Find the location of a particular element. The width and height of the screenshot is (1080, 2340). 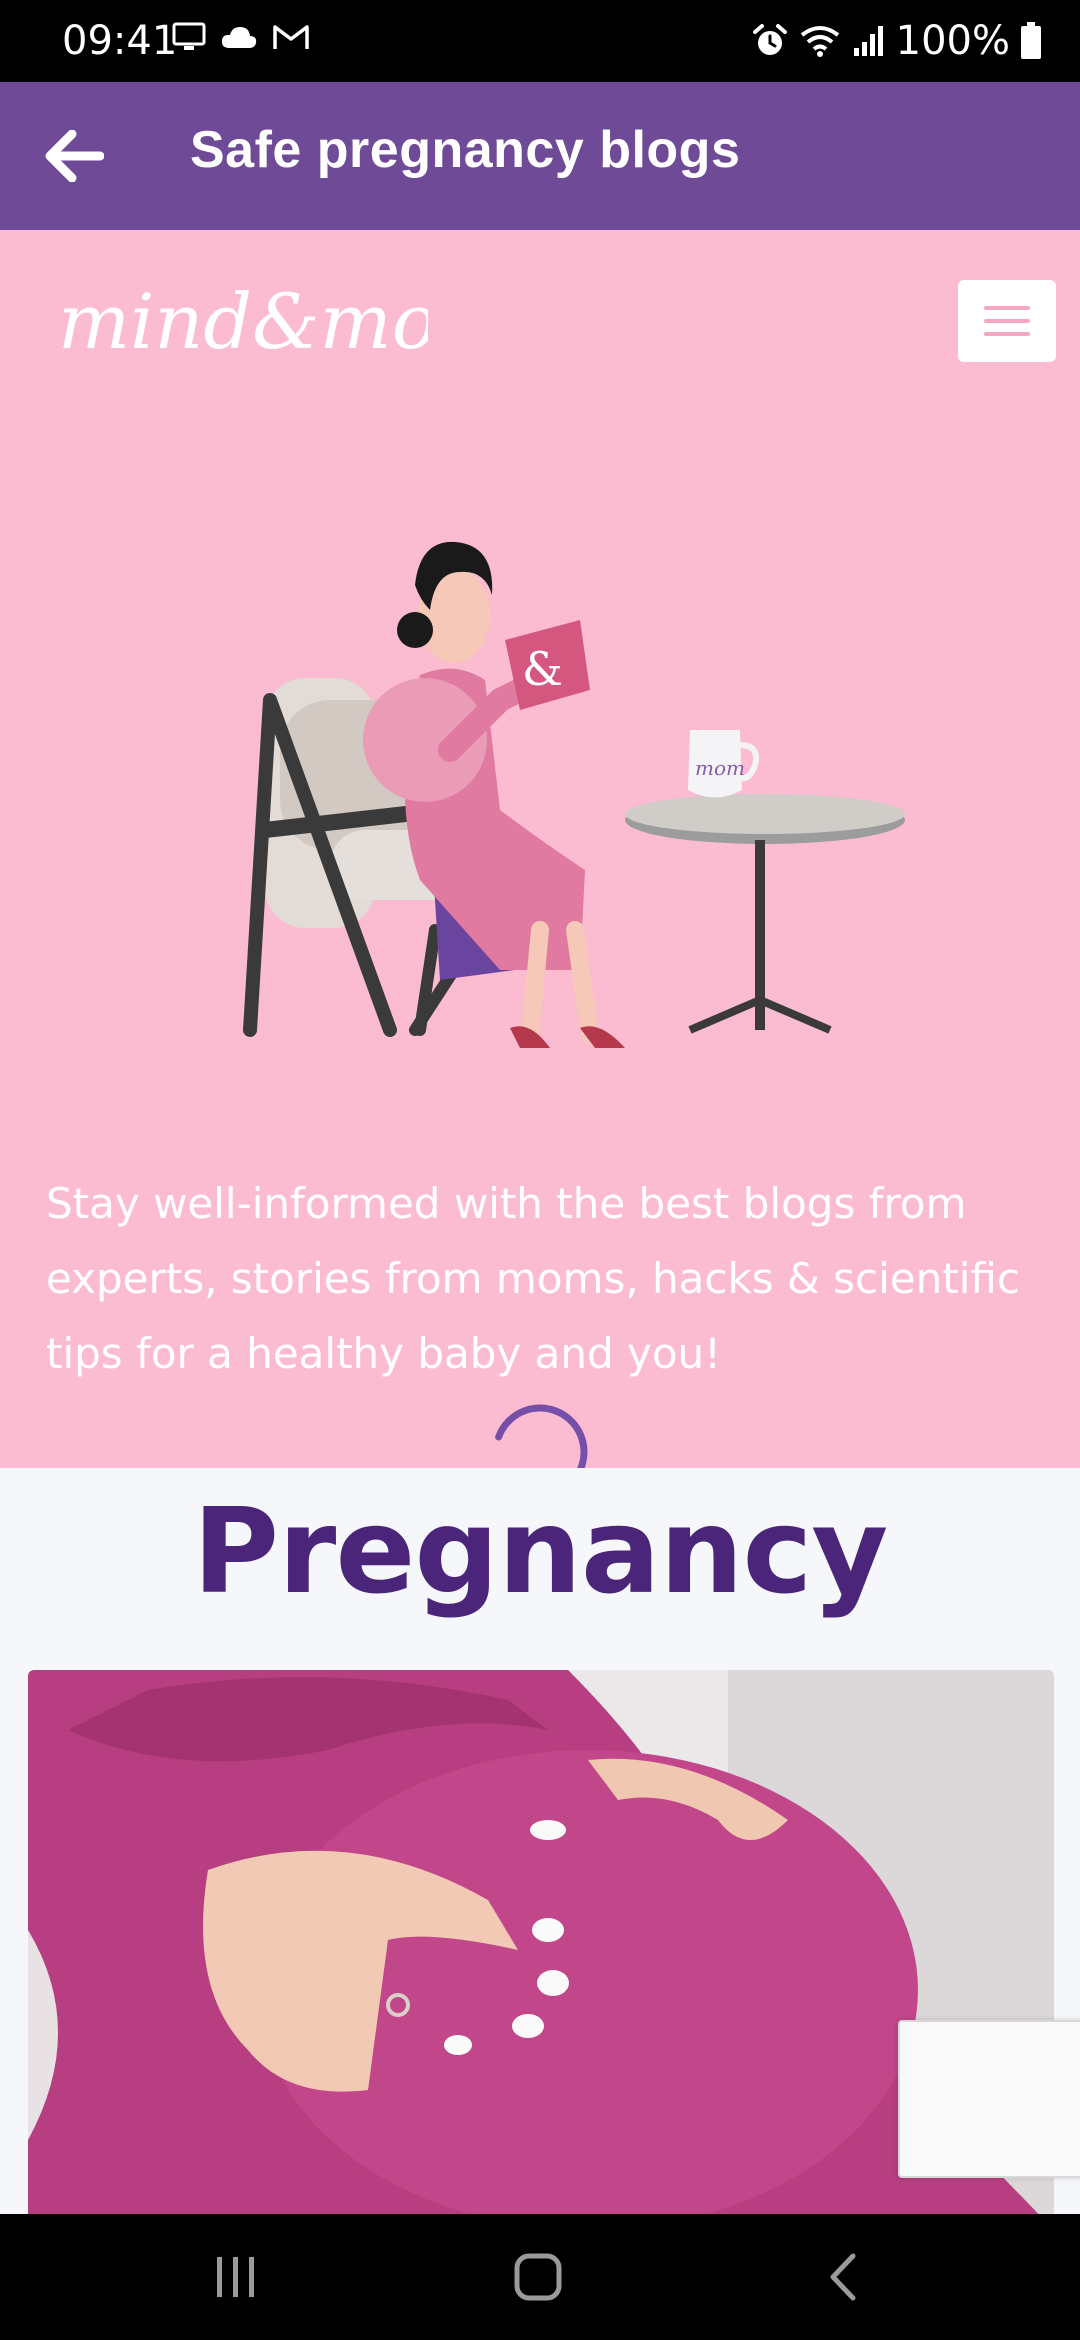

woman-hair-bun is located at coordinates (415, 630).